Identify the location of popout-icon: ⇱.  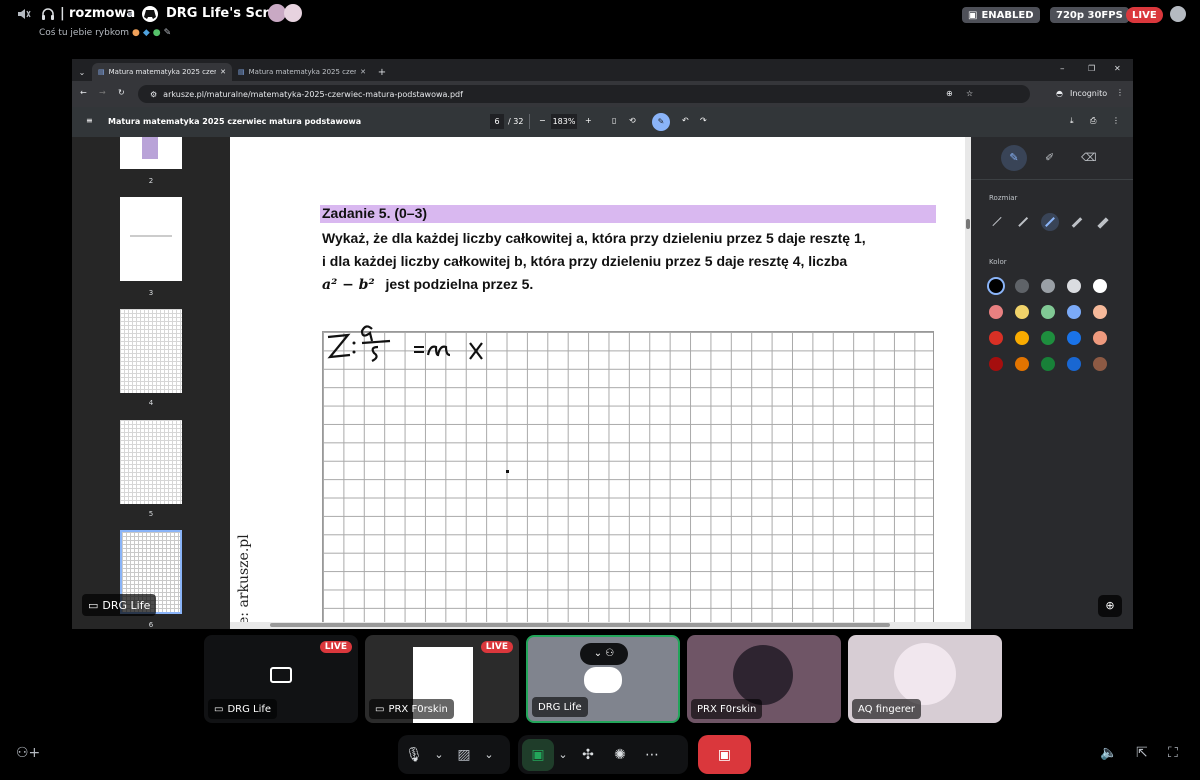
(1142, 753).